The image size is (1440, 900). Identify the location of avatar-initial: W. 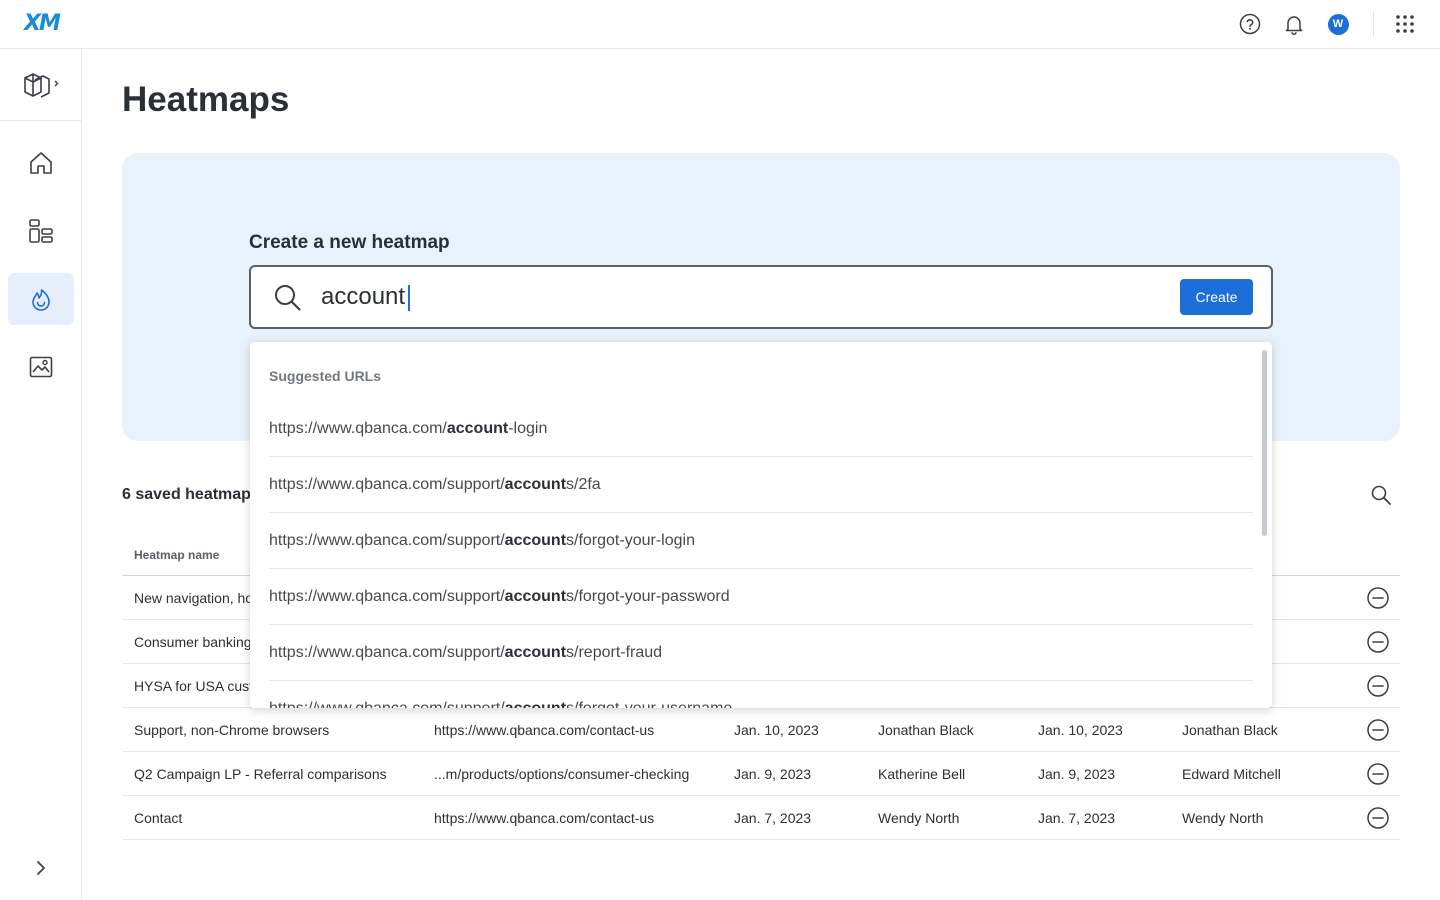
(1338, 24).